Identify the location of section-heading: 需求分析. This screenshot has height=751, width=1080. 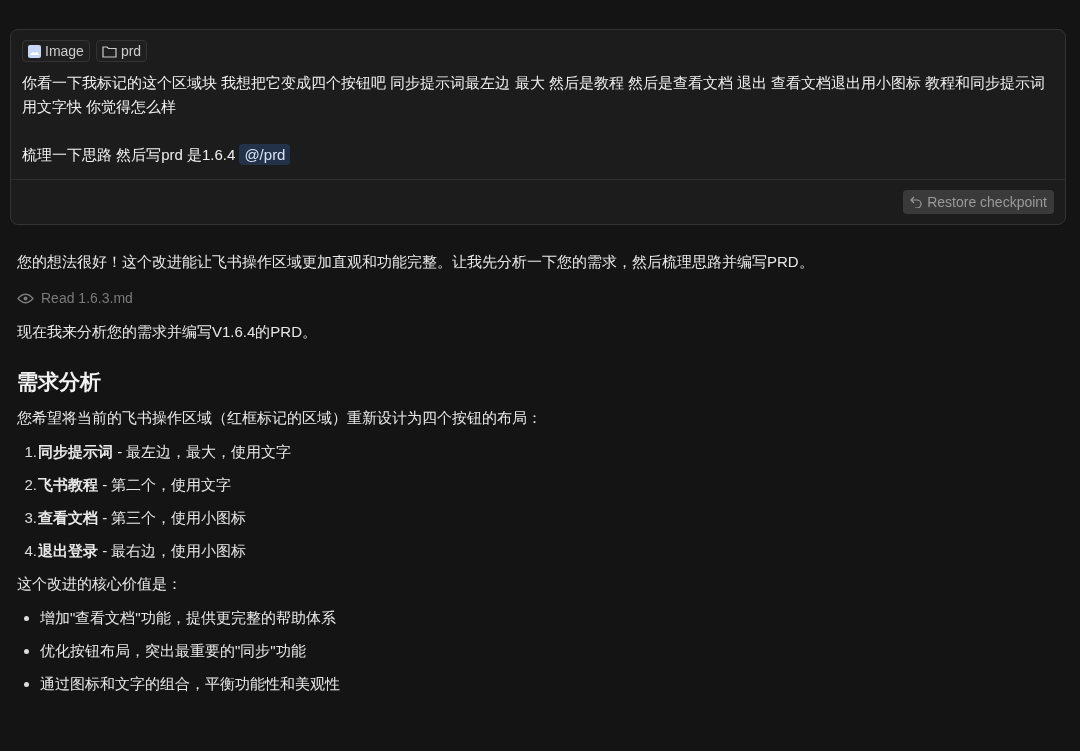
(59, 382).